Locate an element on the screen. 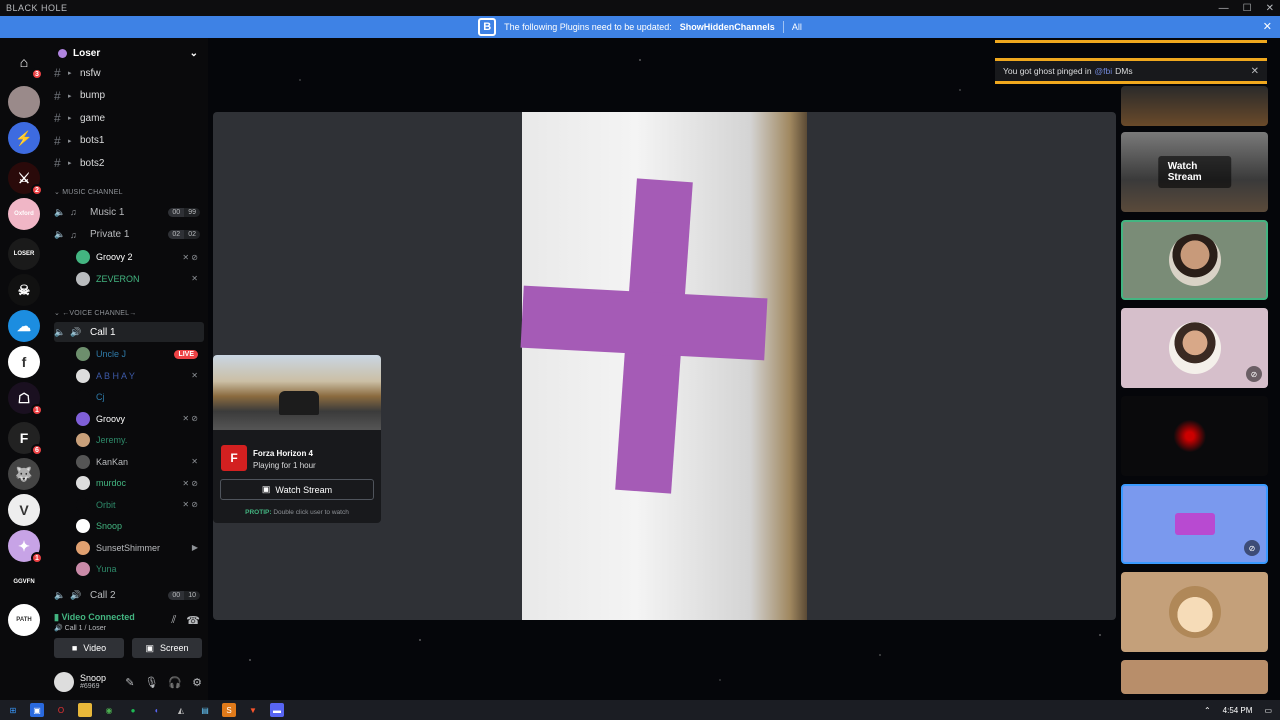 The height and width of the screenshot is (720, 1280). maximize-button: ☐ is located at coordinates (1247, 8).